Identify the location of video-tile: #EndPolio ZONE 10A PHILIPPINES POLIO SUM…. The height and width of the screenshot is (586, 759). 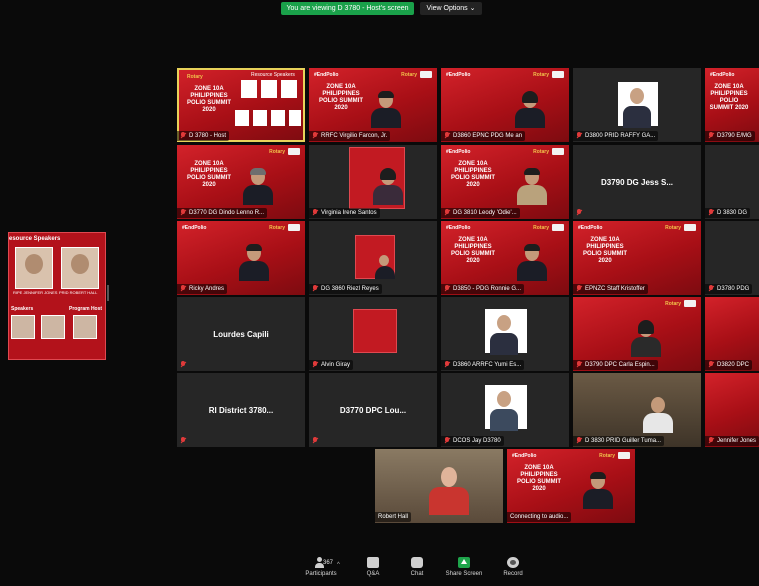
(732, 105).